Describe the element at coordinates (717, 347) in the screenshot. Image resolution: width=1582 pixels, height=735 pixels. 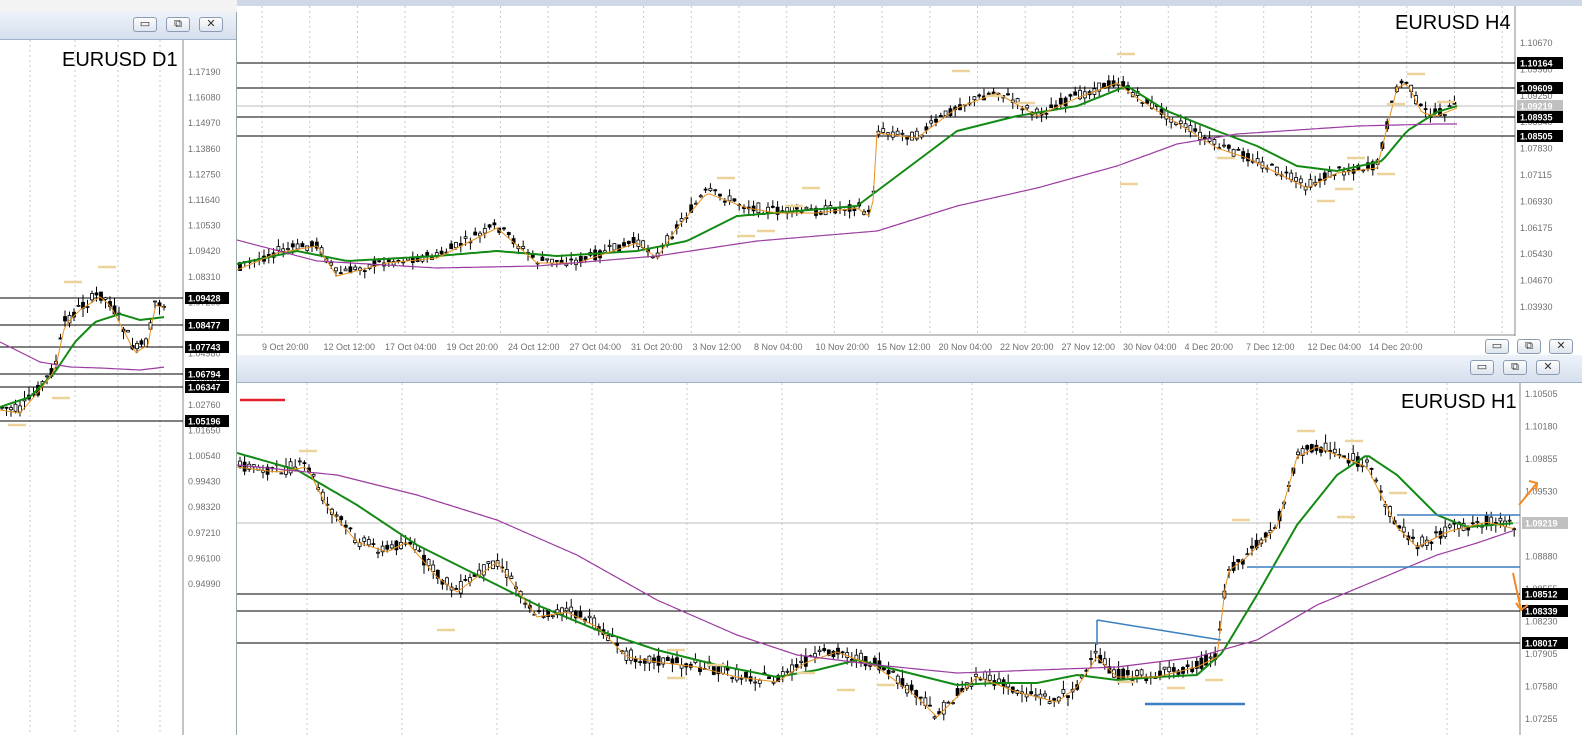
I see `time-axis-label: 3 Nov 12:00` at that location.